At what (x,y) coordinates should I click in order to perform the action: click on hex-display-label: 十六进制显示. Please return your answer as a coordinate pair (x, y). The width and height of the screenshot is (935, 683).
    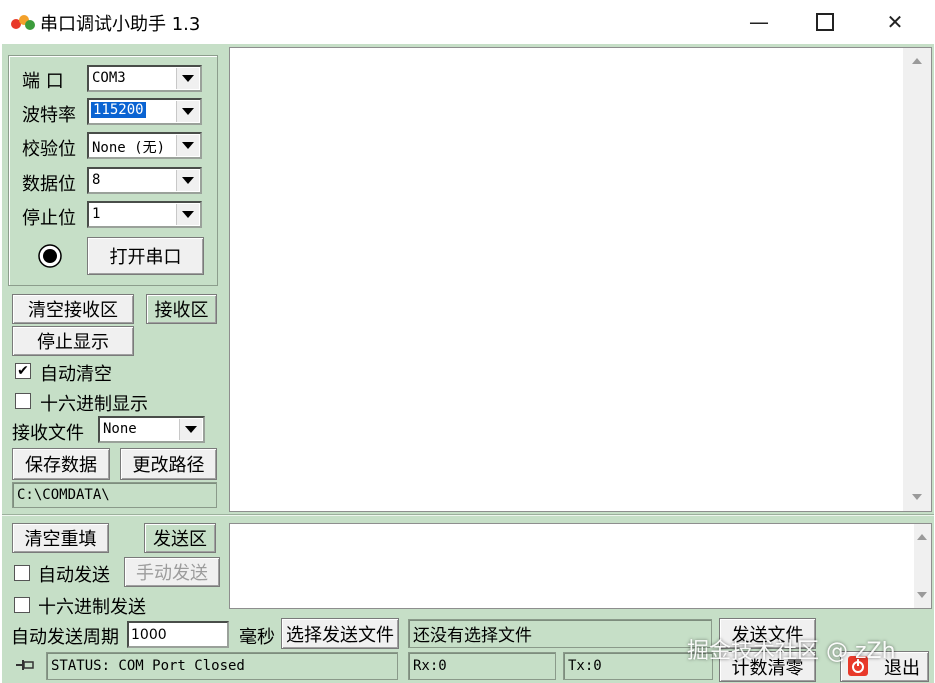
    Looking at the image, I should click on (94, 404).